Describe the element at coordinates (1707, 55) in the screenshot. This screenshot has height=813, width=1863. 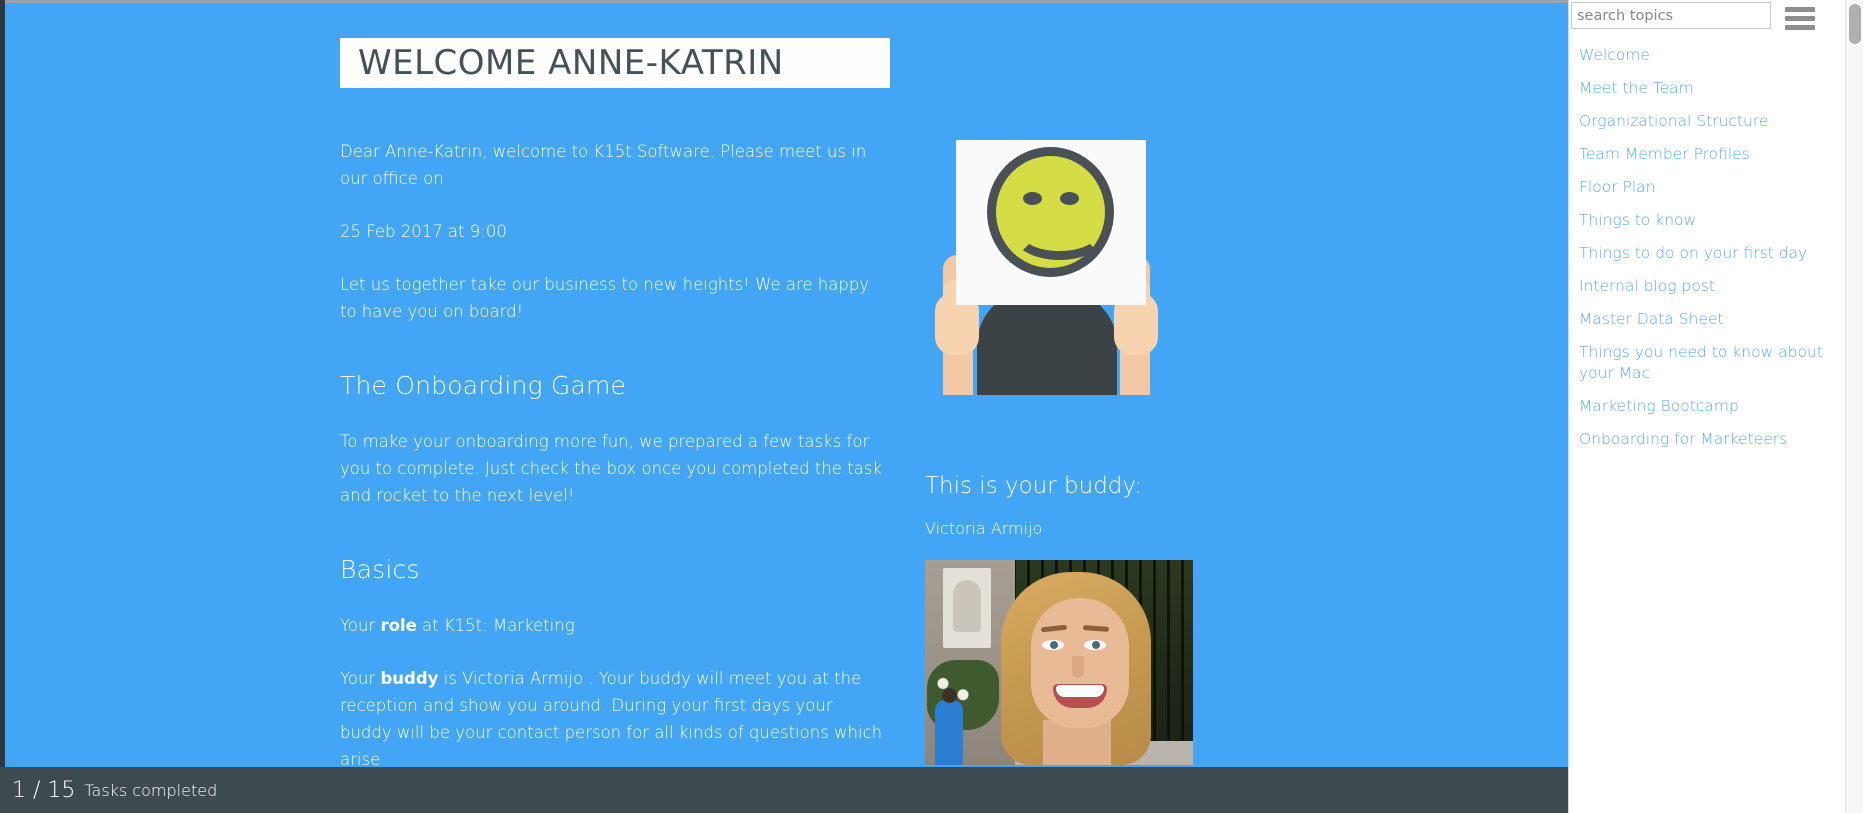
I see `sidebar-item-welcome: Welcome` at that location.